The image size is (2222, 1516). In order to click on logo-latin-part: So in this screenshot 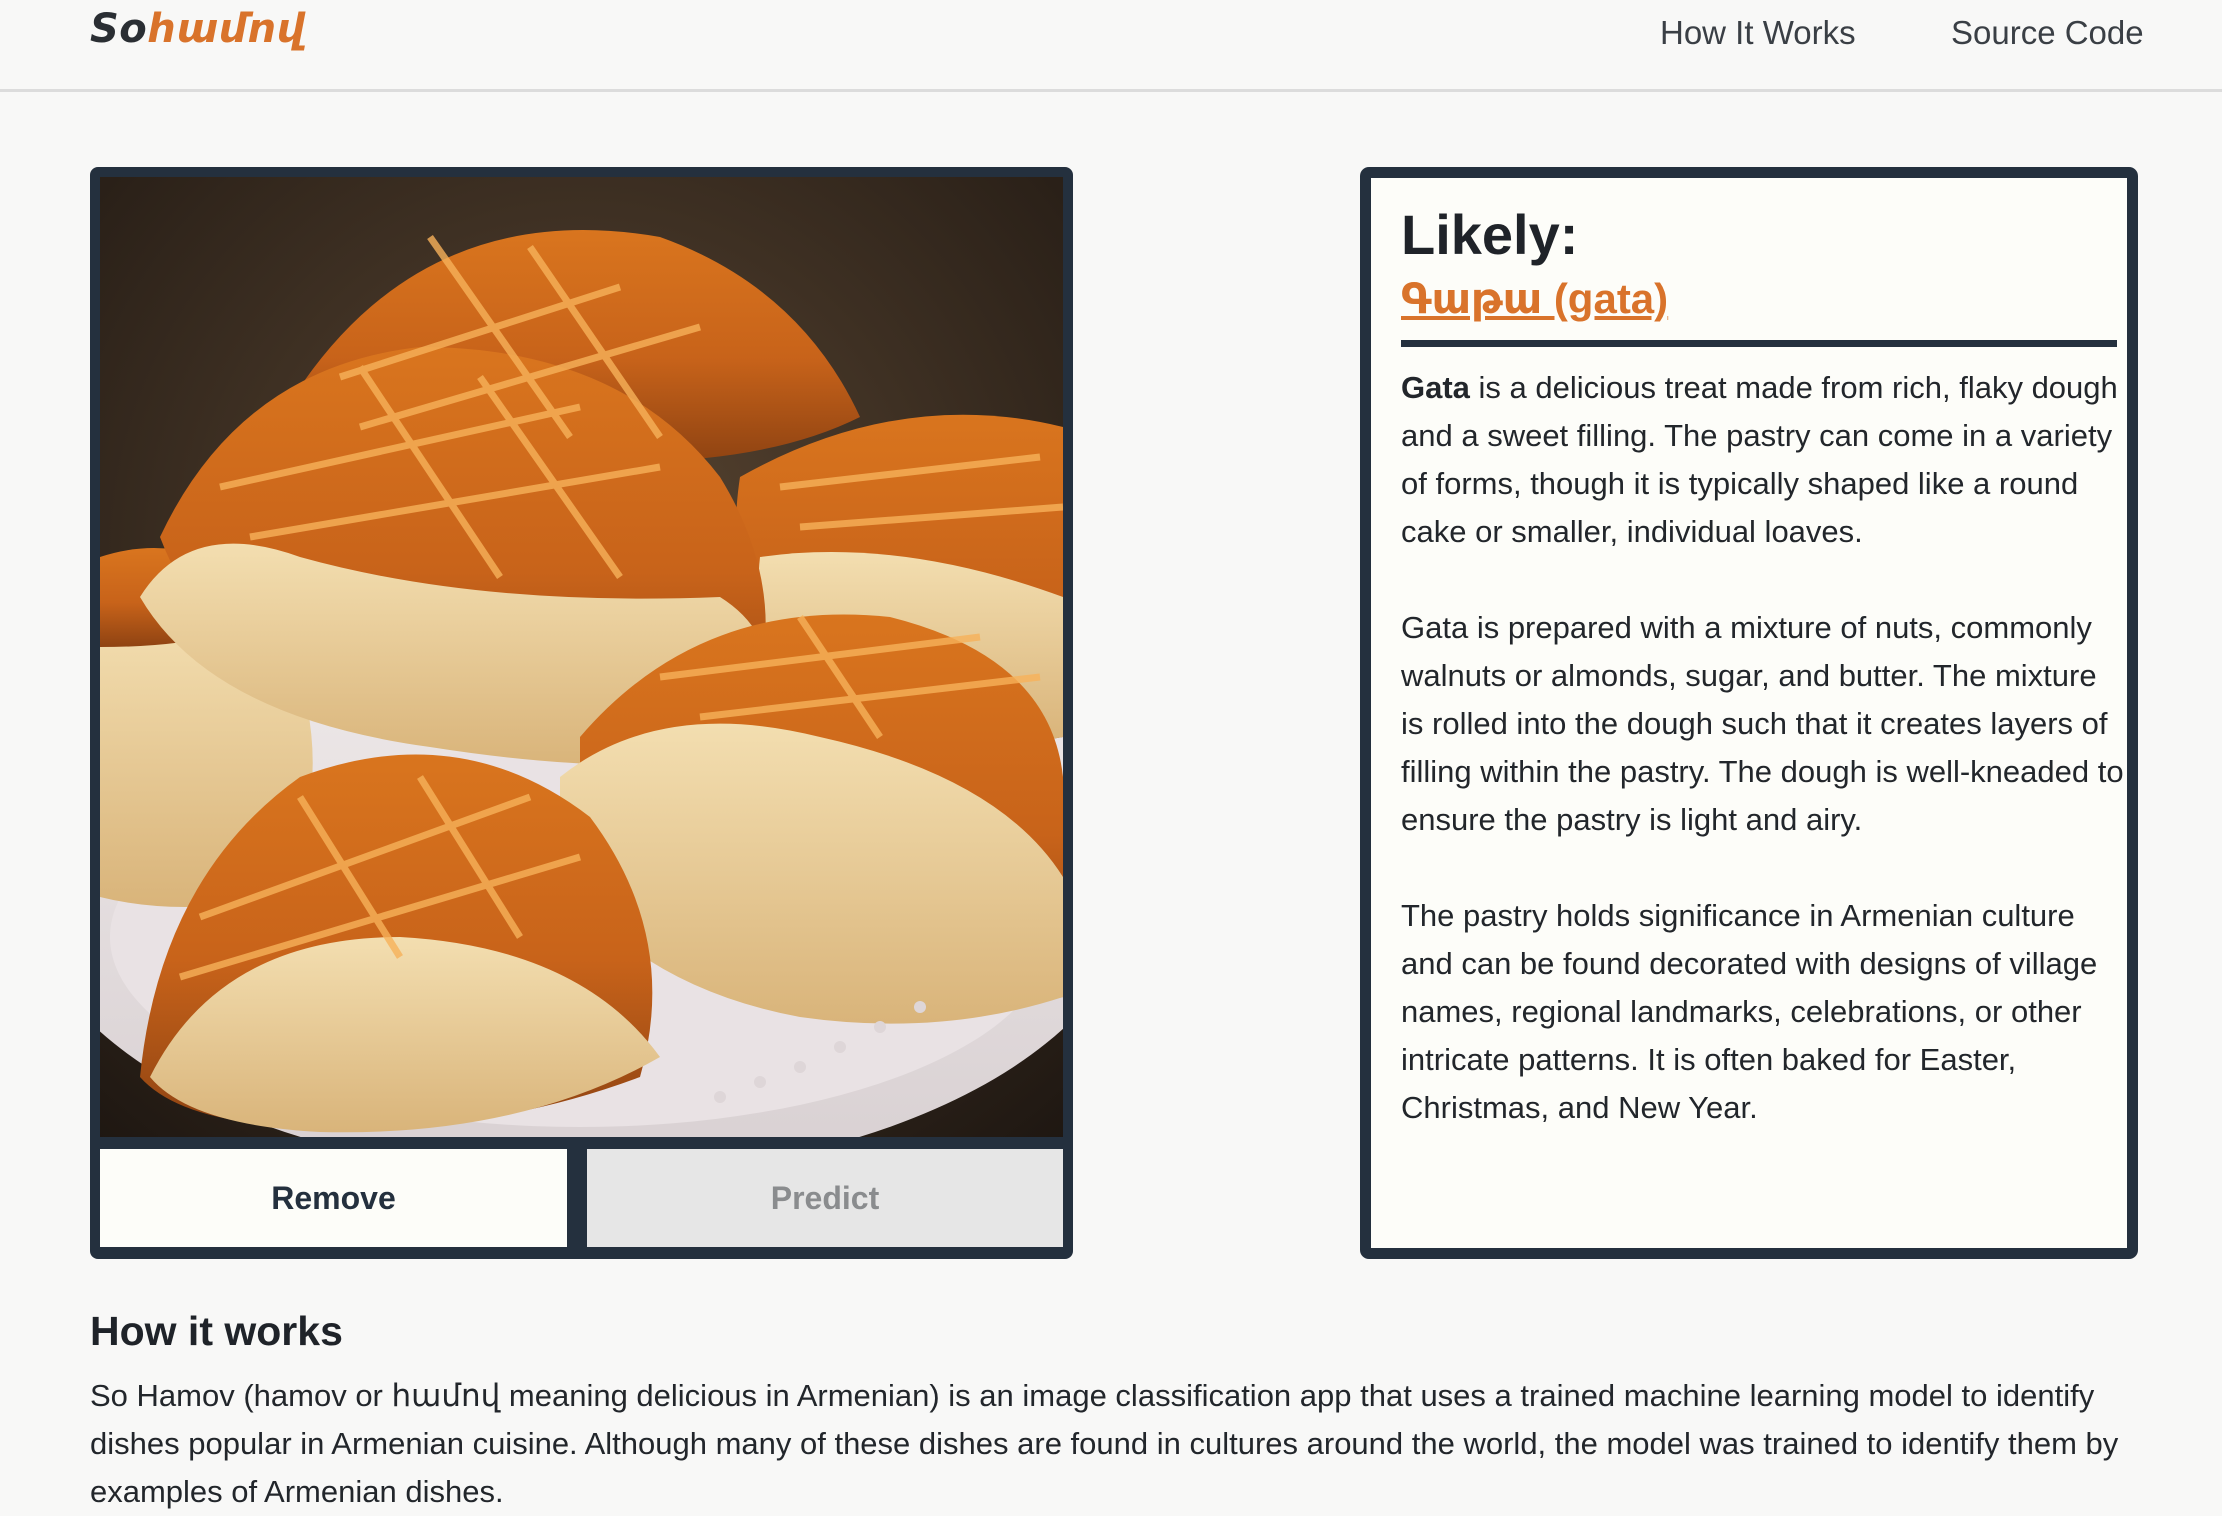, I will do `click(119, 29)`.